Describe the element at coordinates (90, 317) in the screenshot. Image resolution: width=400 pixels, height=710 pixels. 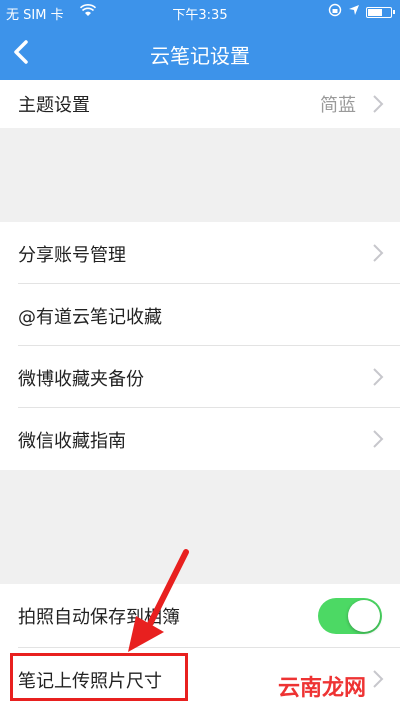
I see `row-label: @有道云笔记收藏` at that location.